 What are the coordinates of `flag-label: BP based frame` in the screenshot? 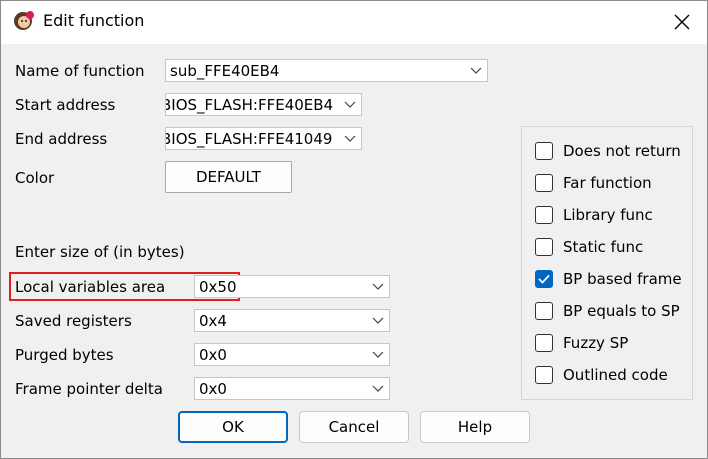 It's located at (622, 279).